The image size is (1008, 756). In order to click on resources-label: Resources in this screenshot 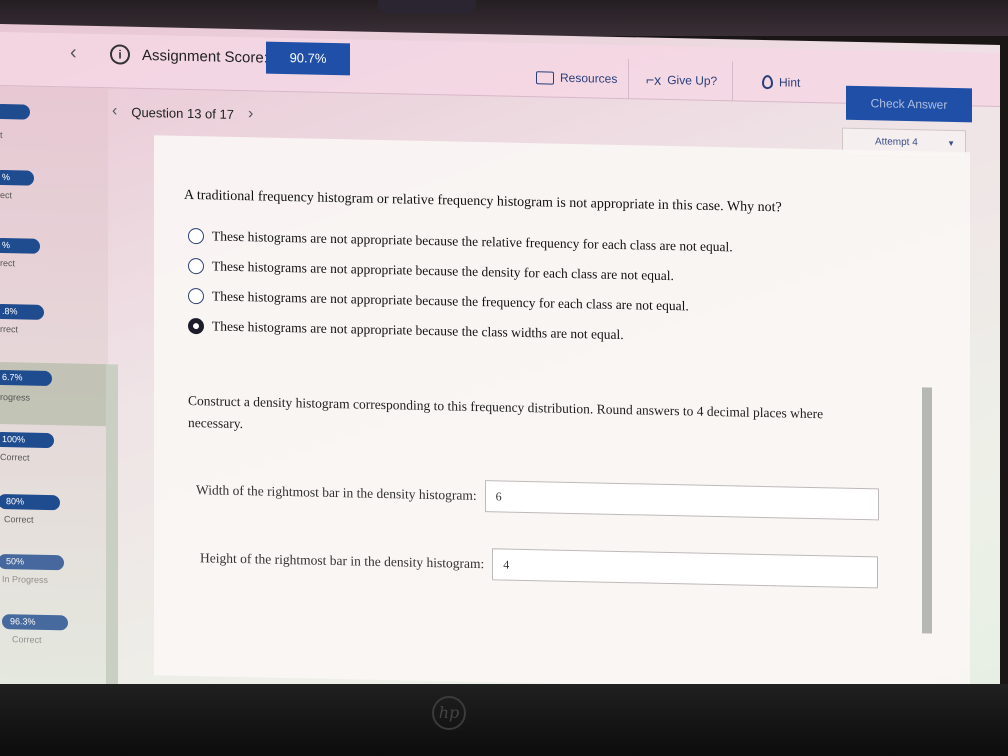, I will do `click(589, 78)`.